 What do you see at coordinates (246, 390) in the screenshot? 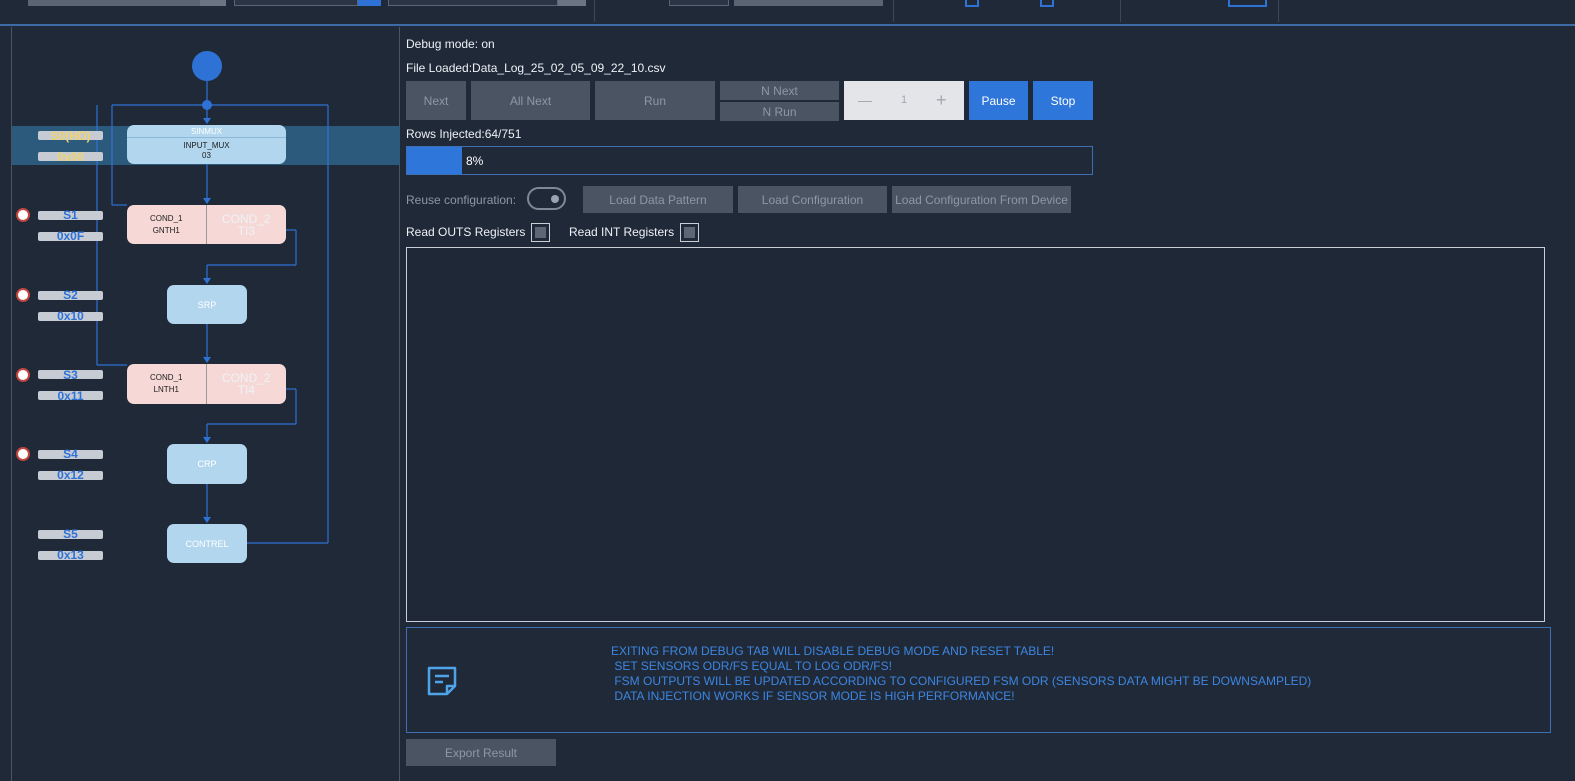
I see `cond2-value: TI4` at bounding box center [246, 390].